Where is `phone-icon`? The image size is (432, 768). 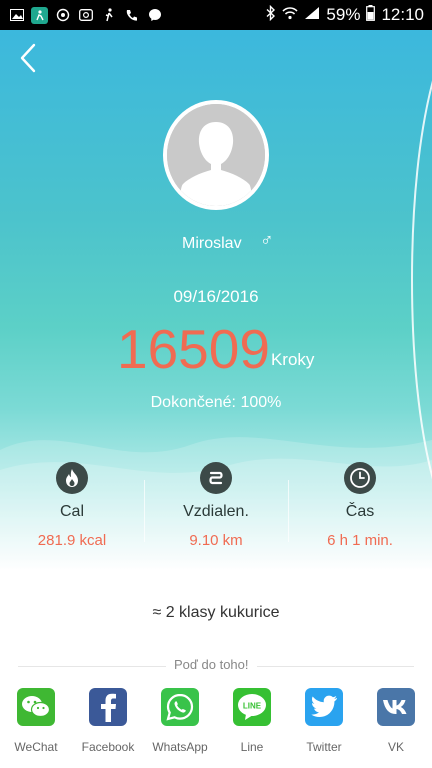 phone-icon is located at coordinates (131, 15).